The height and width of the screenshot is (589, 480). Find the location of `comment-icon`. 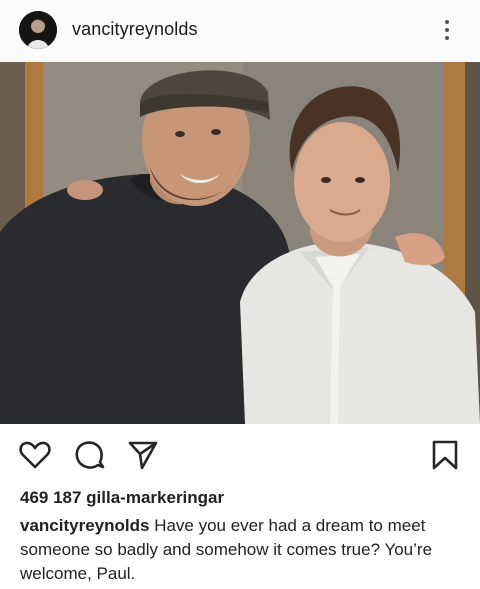

comment-icon is located at coordinates (89, 455).